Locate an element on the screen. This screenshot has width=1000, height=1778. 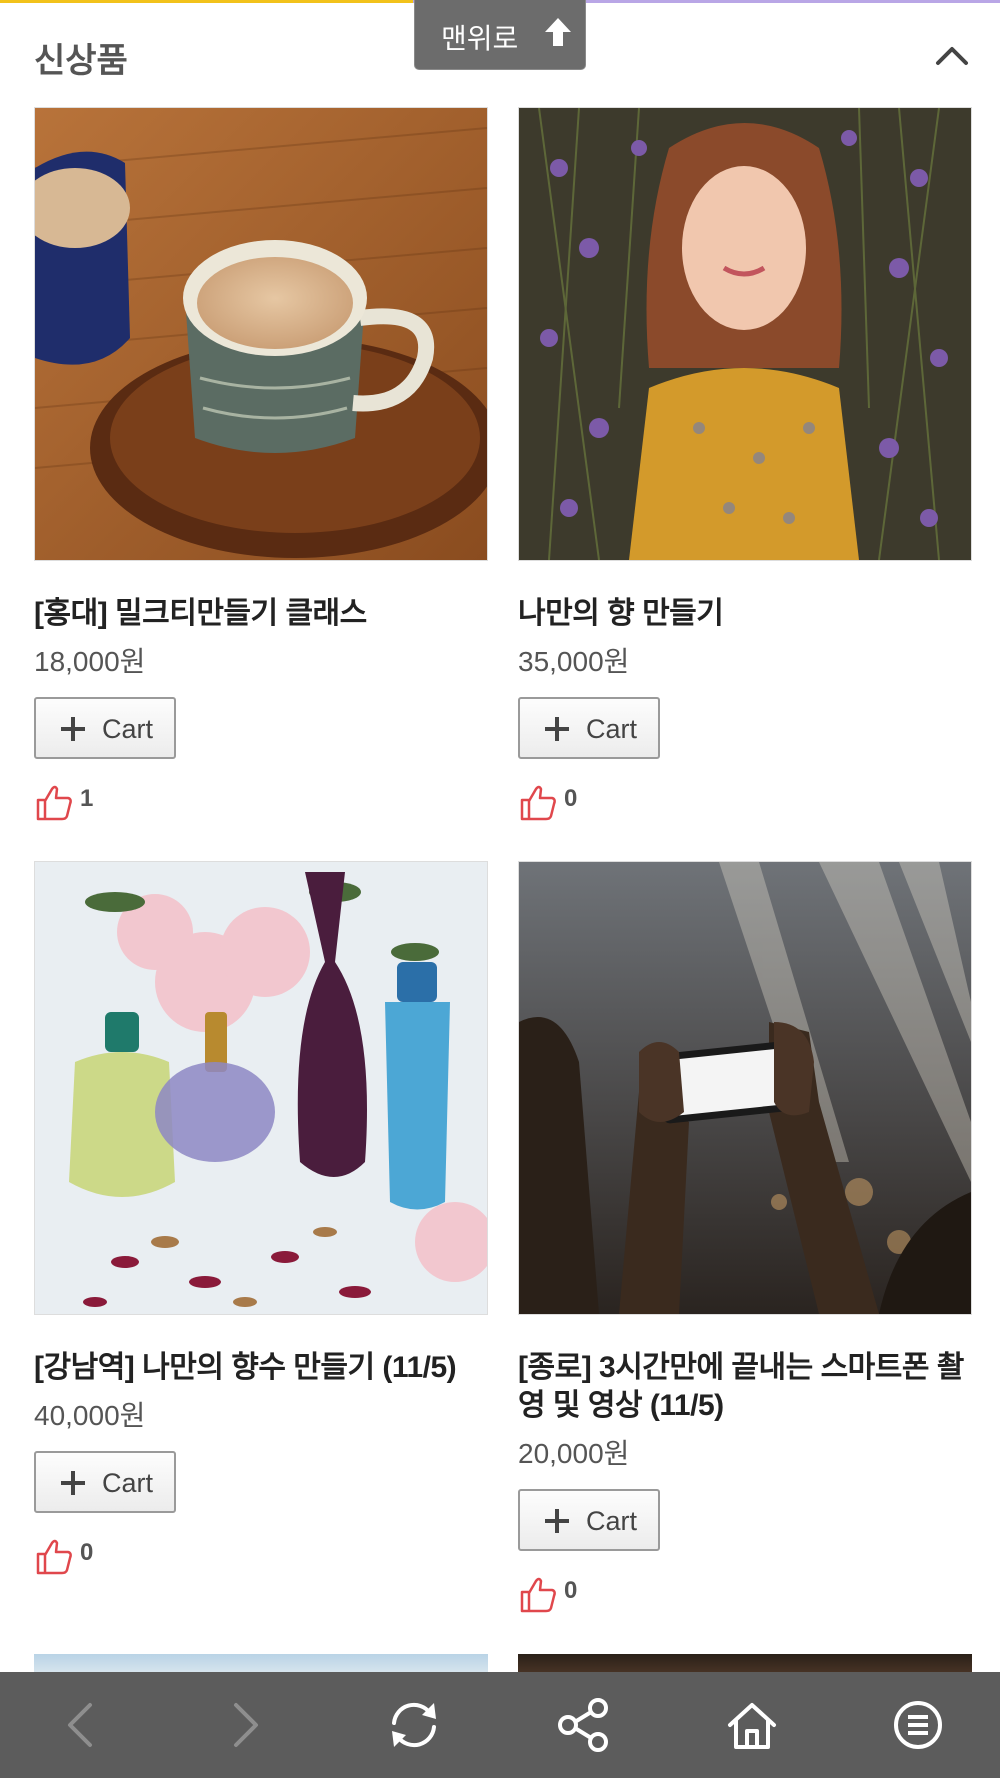
menu-icon is located at coordinates (918, 1725).